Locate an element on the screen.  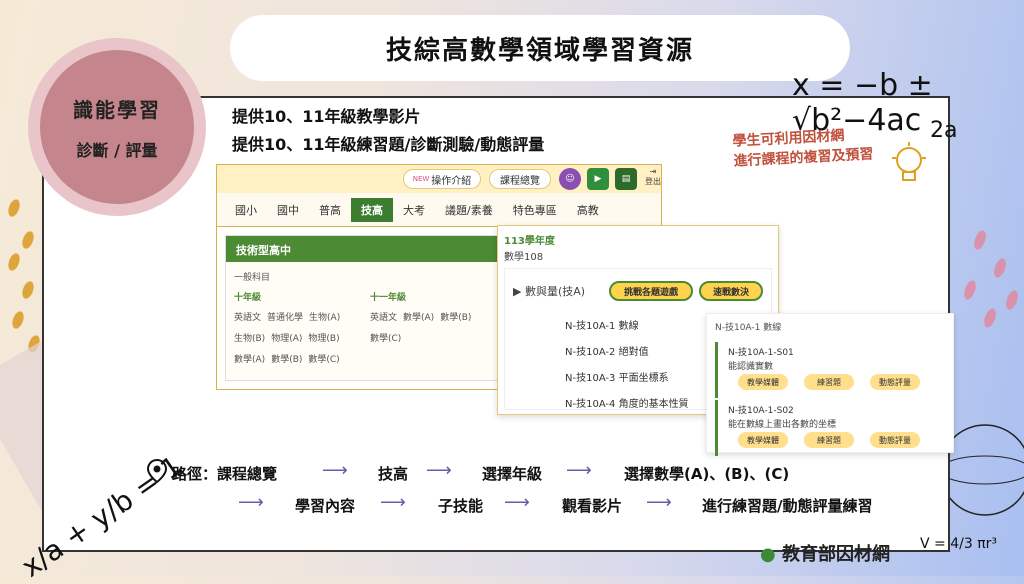
tab-elementary: 國小 is located at coordinates (246, 210).